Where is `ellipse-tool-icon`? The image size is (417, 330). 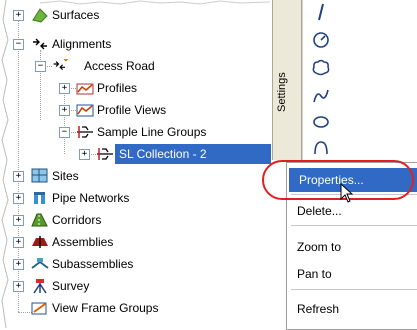 ellipse-tool-icon is located at coordinates (321, 122).